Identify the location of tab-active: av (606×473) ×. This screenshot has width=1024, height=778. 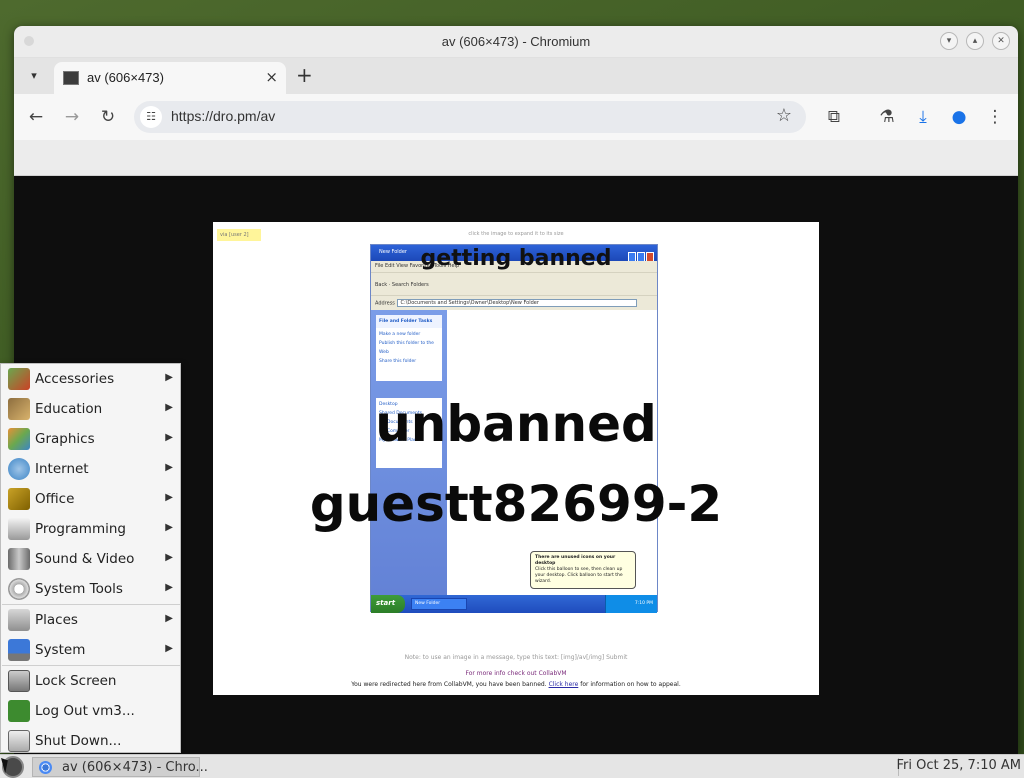
(170, 78).